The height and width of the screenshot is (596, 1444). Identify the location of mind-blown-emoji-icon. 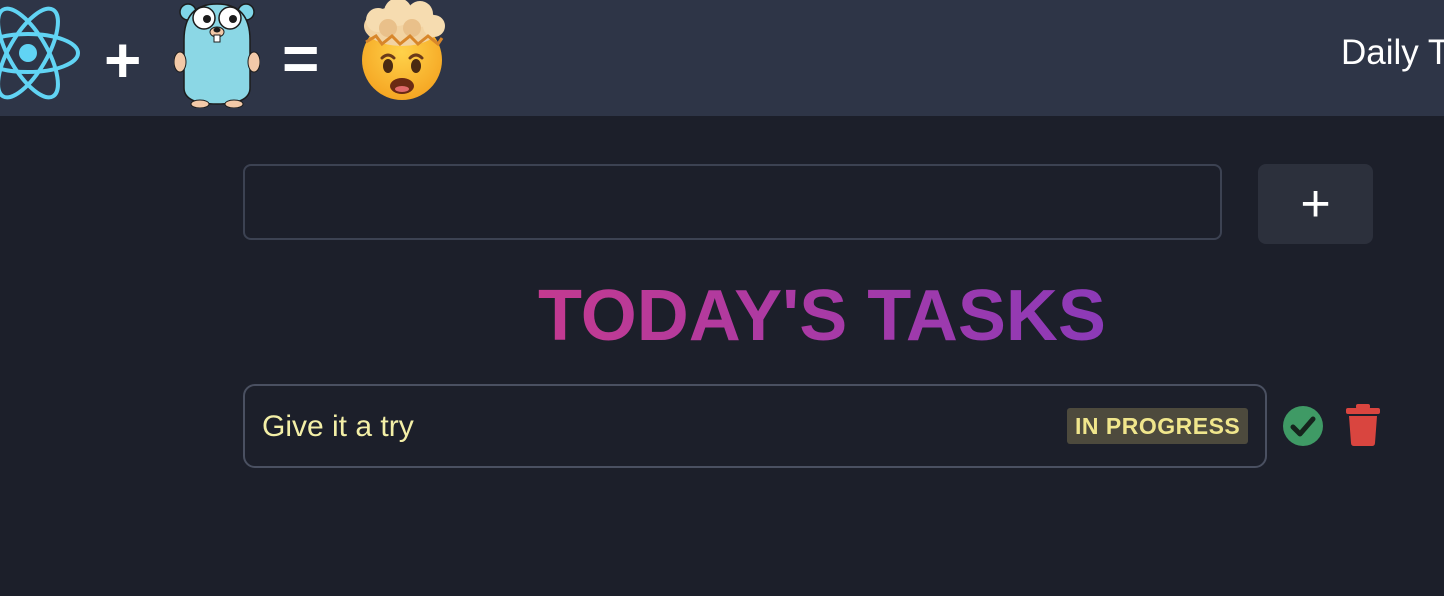
(403, 50).